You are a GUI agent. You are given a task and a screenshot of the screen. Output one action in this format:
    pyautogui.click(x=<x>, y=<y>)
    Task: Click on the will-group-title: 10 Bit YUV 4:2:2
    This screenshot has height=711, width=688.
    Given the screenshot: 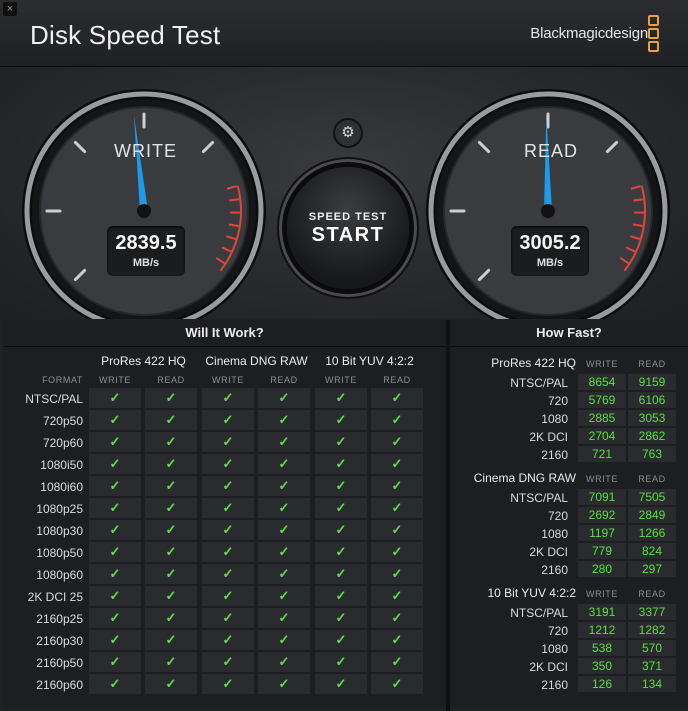 What is the action you would take?
    pyautogui.click(x=369, y=361)
    